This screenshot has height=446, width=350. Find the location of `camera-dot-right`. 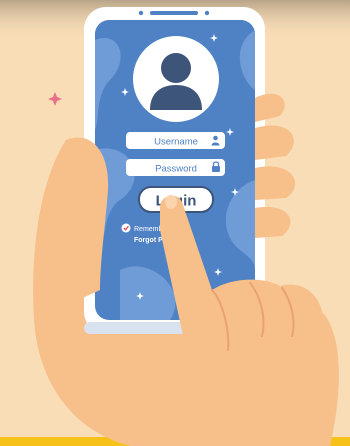

camera-dot-right is located at coordinates (207, 13).